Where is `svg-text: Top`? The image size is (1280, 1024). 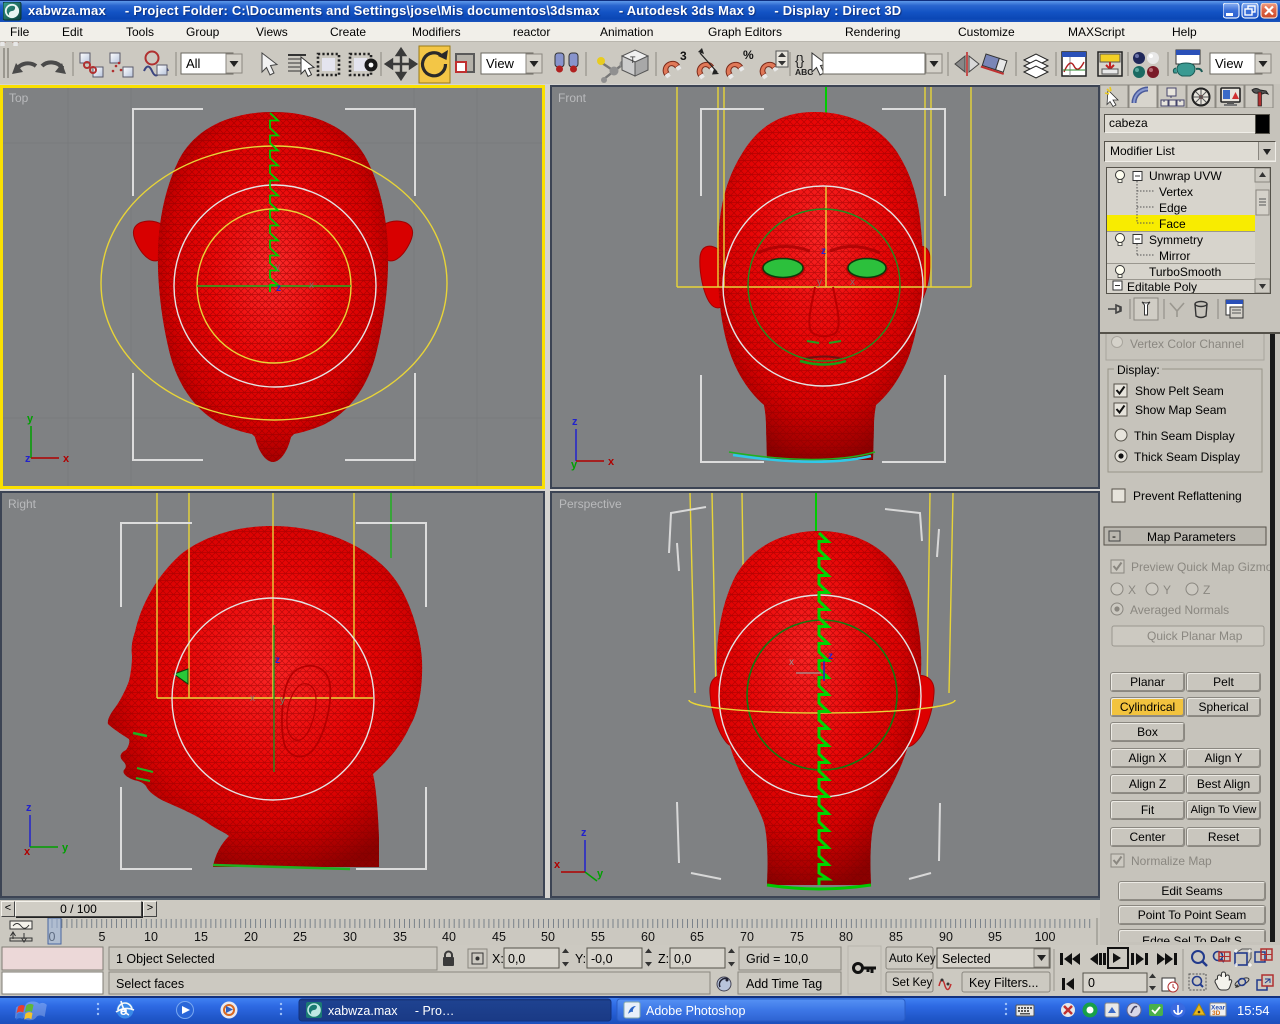
svg-text: Top is located at coordinates (19, 98).